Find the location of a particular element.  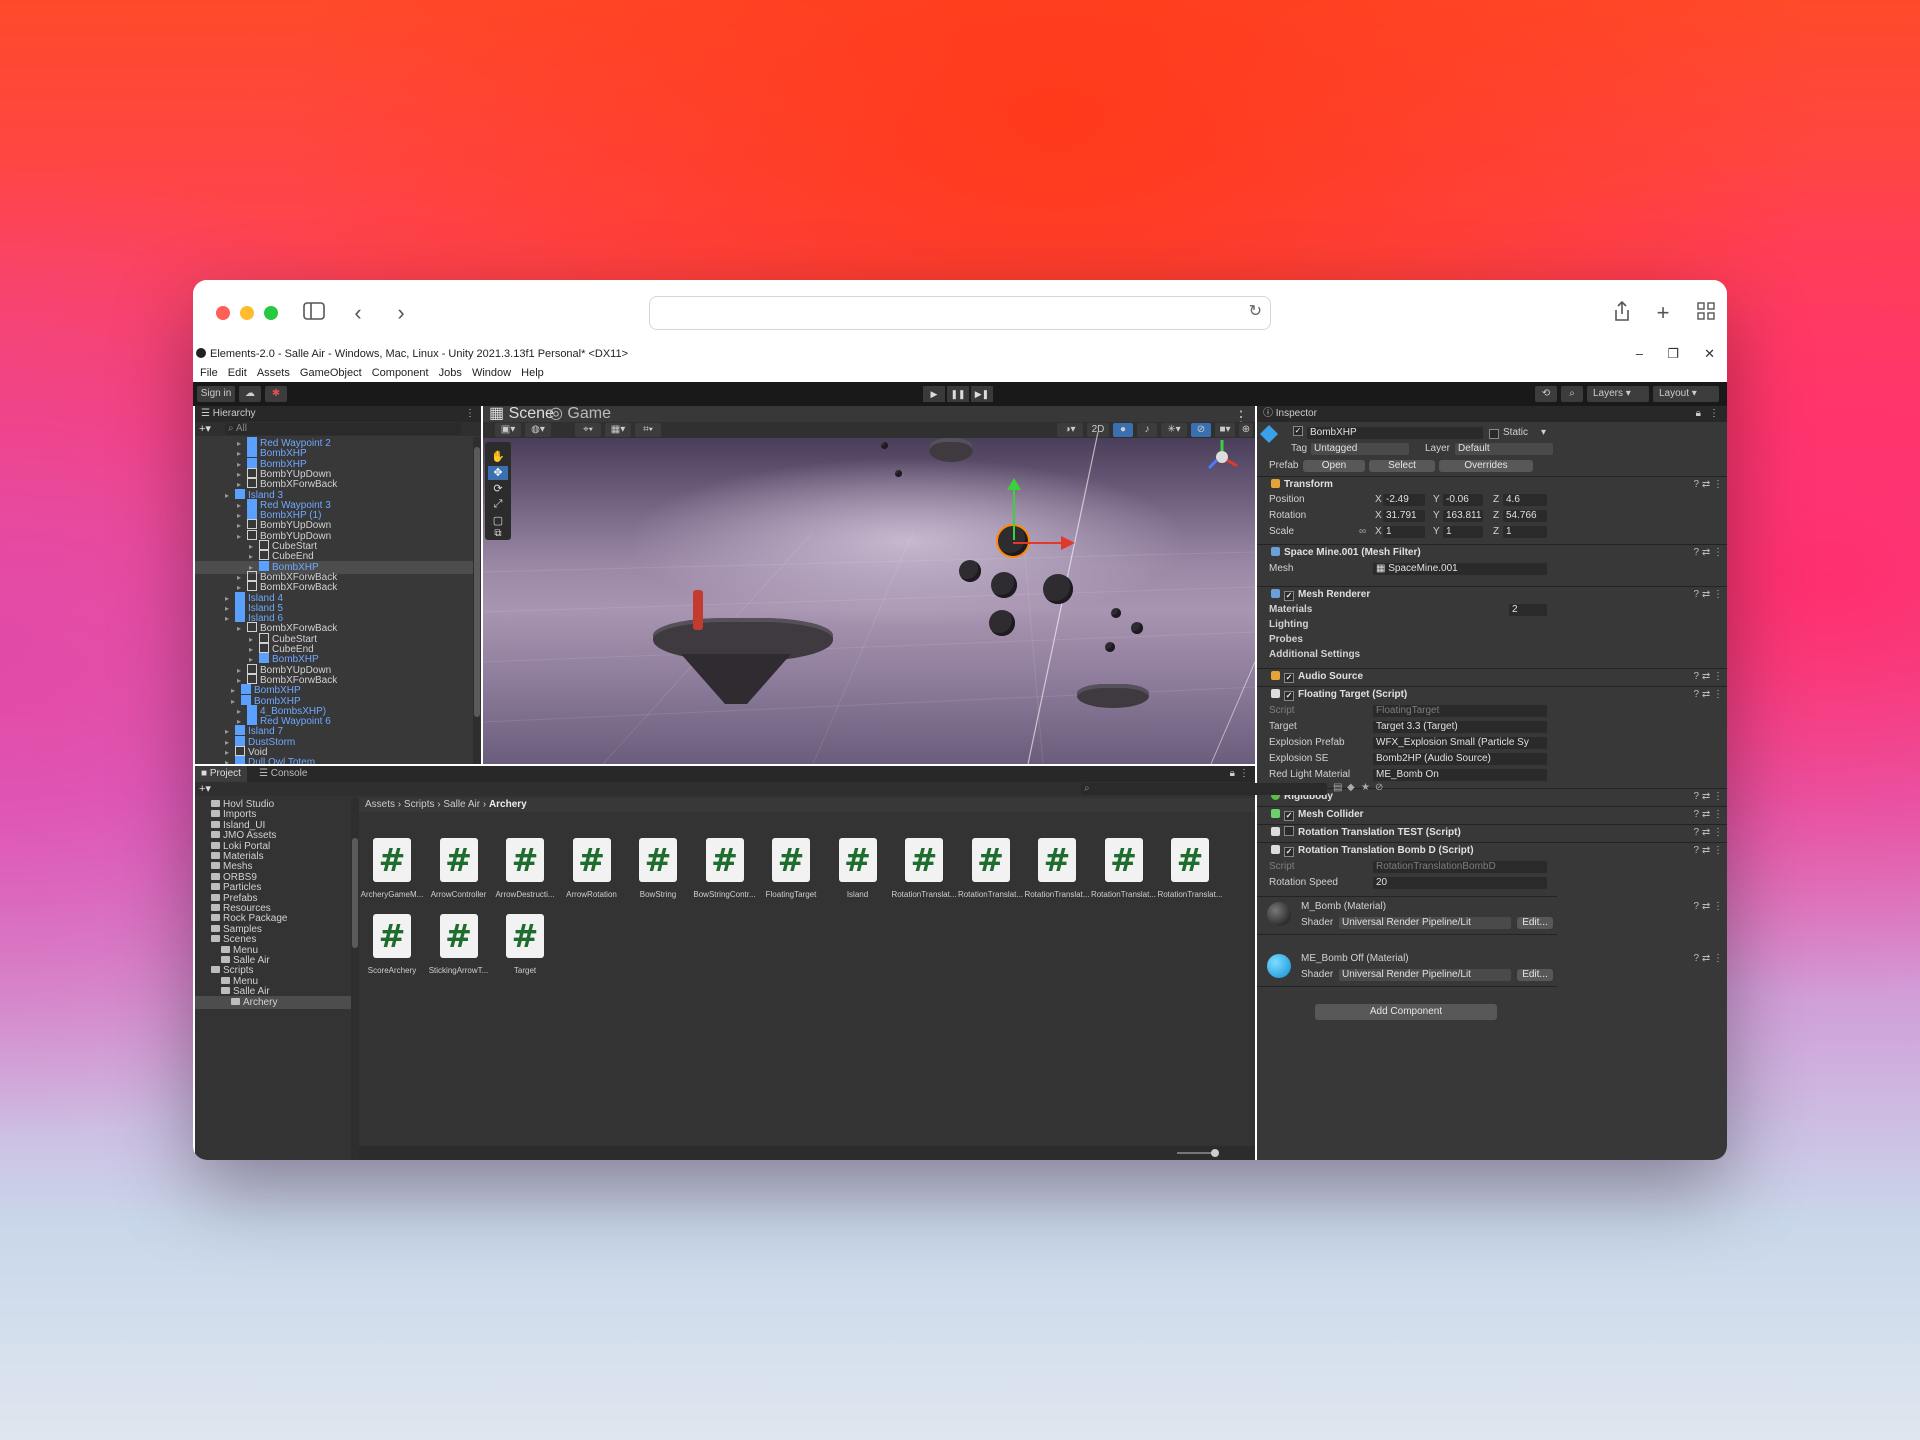

rotation-x-field: 31.791 is located at coordinates (1404, 516).